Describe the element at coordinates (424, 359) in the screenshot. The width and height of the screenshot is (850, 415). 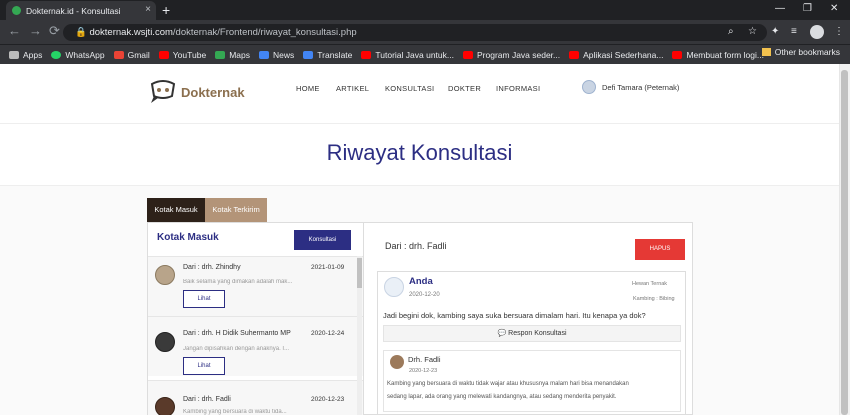
I see `reply-name: Drh. Fadli` at that location.